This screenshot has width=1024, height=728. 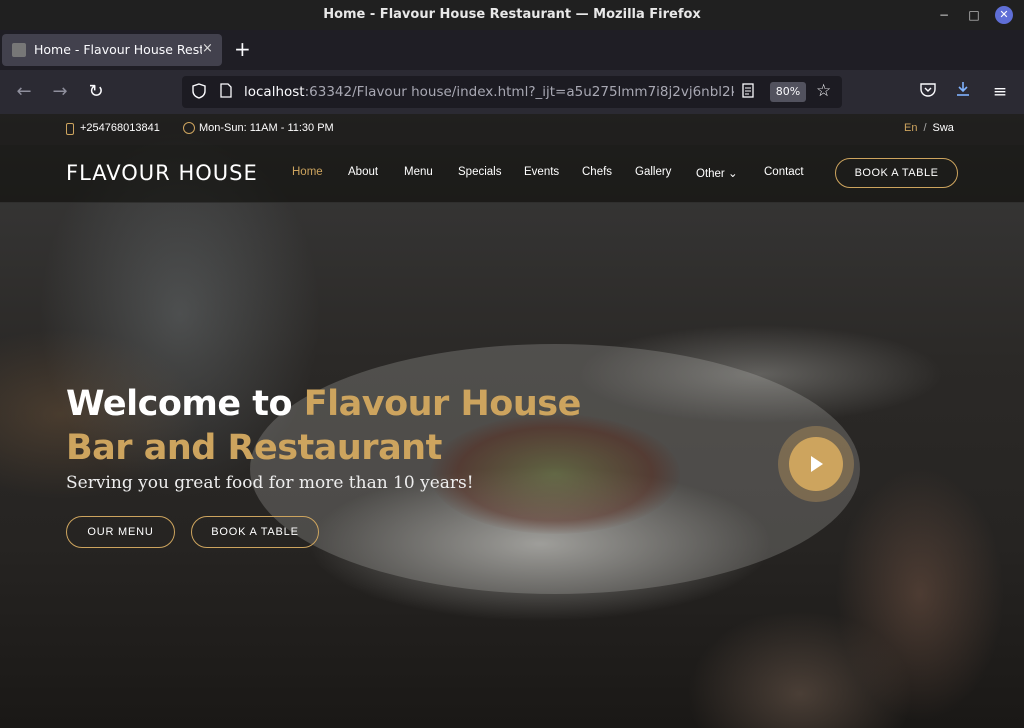 What do you see at coordinates (207, 48) in the screenshot?
I see `tab-close-button: ×` at bounding box center [207, 48].